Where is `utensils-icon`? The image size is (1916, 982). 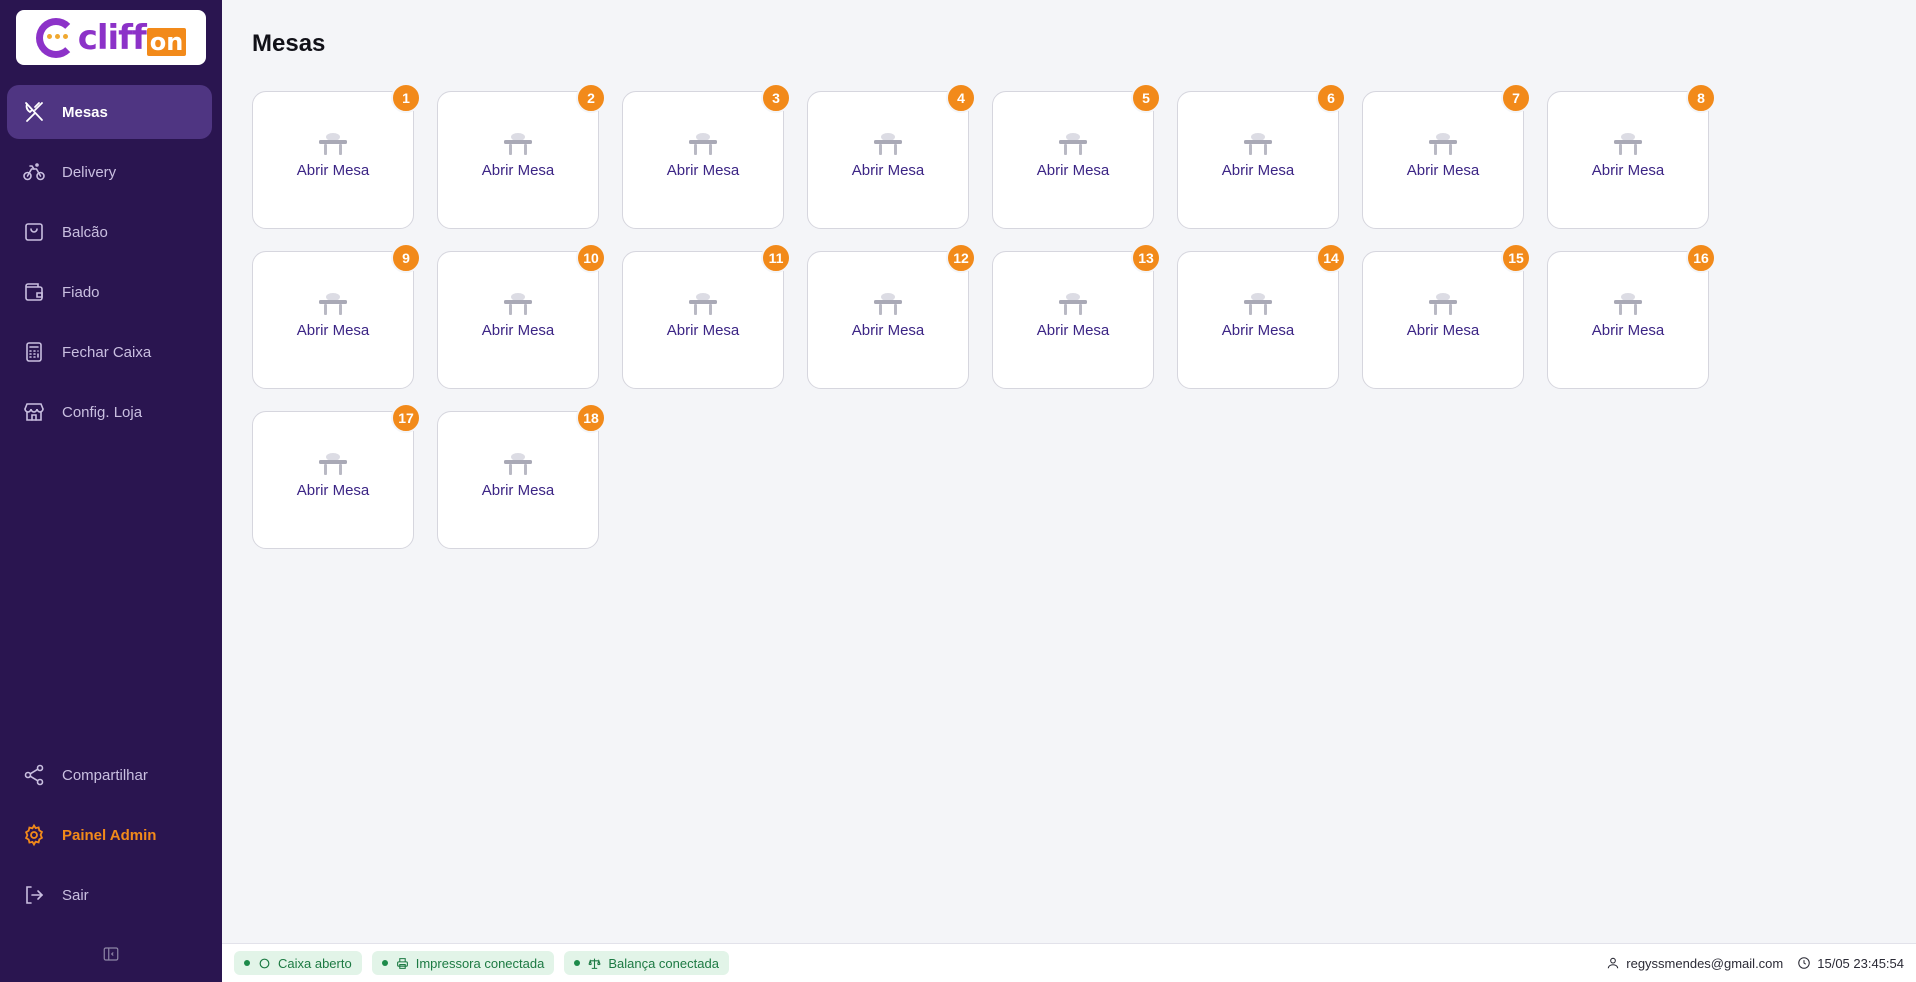
utensils-icon is located at coordinates (34, 112).